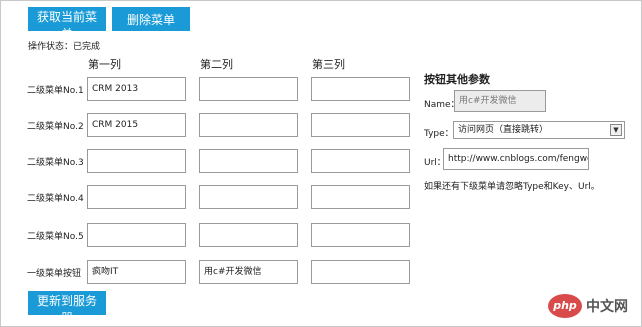 Image resolution: width=642 pixels, height=327 pixels. What do you see at coordinates (328, 64) in the screenshot?
I see `column-header-3: 第三列` at bounding box center [328, 64].